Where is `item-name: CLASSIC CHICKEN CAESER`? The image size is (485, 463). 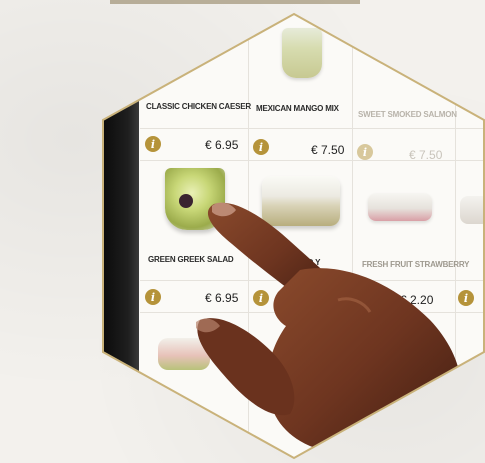
item-name: CLASSIC CHICKEN CAESER is located at coordinates (198, 106).